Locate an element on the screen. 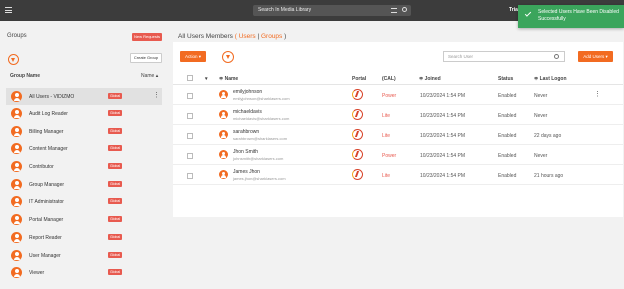  user-status: Enabled is located at coordinates (507, 116).